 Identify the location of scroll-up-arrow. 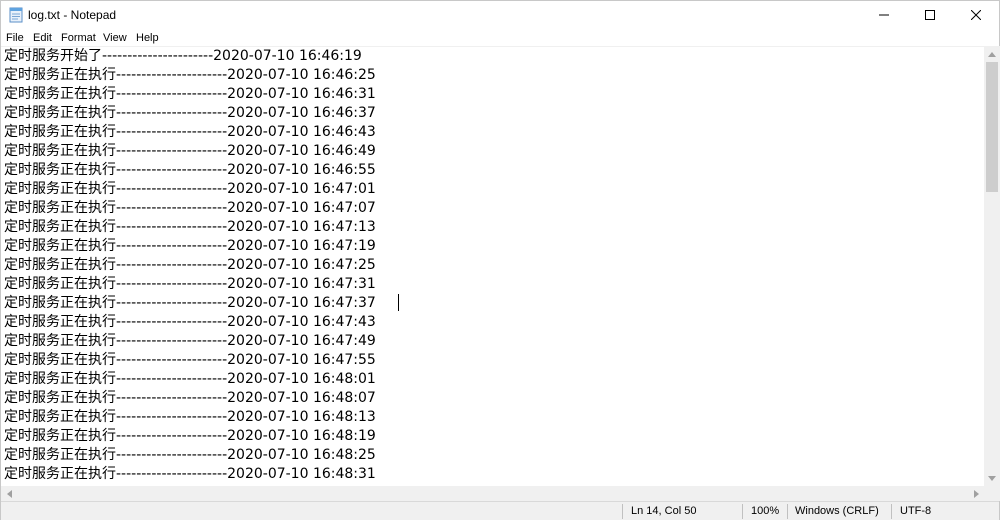
(992, 54).